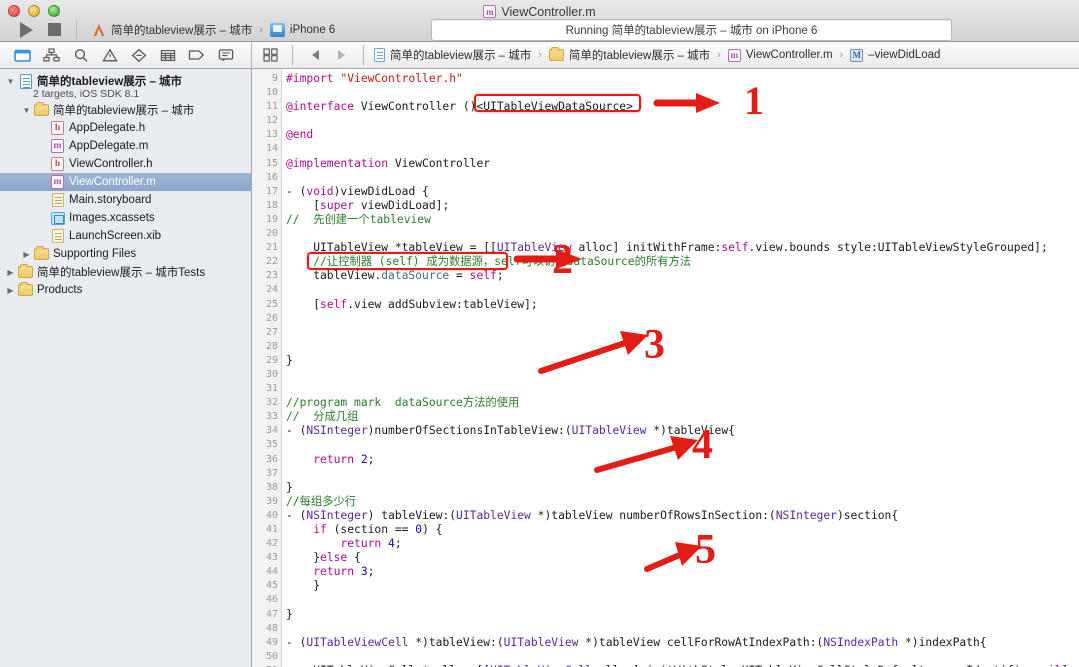 The width and height of the screenshot is (1079, 667). Describe the element at coordinates (271, 417) in the screenshot. I see `line-number: 33` at that location.